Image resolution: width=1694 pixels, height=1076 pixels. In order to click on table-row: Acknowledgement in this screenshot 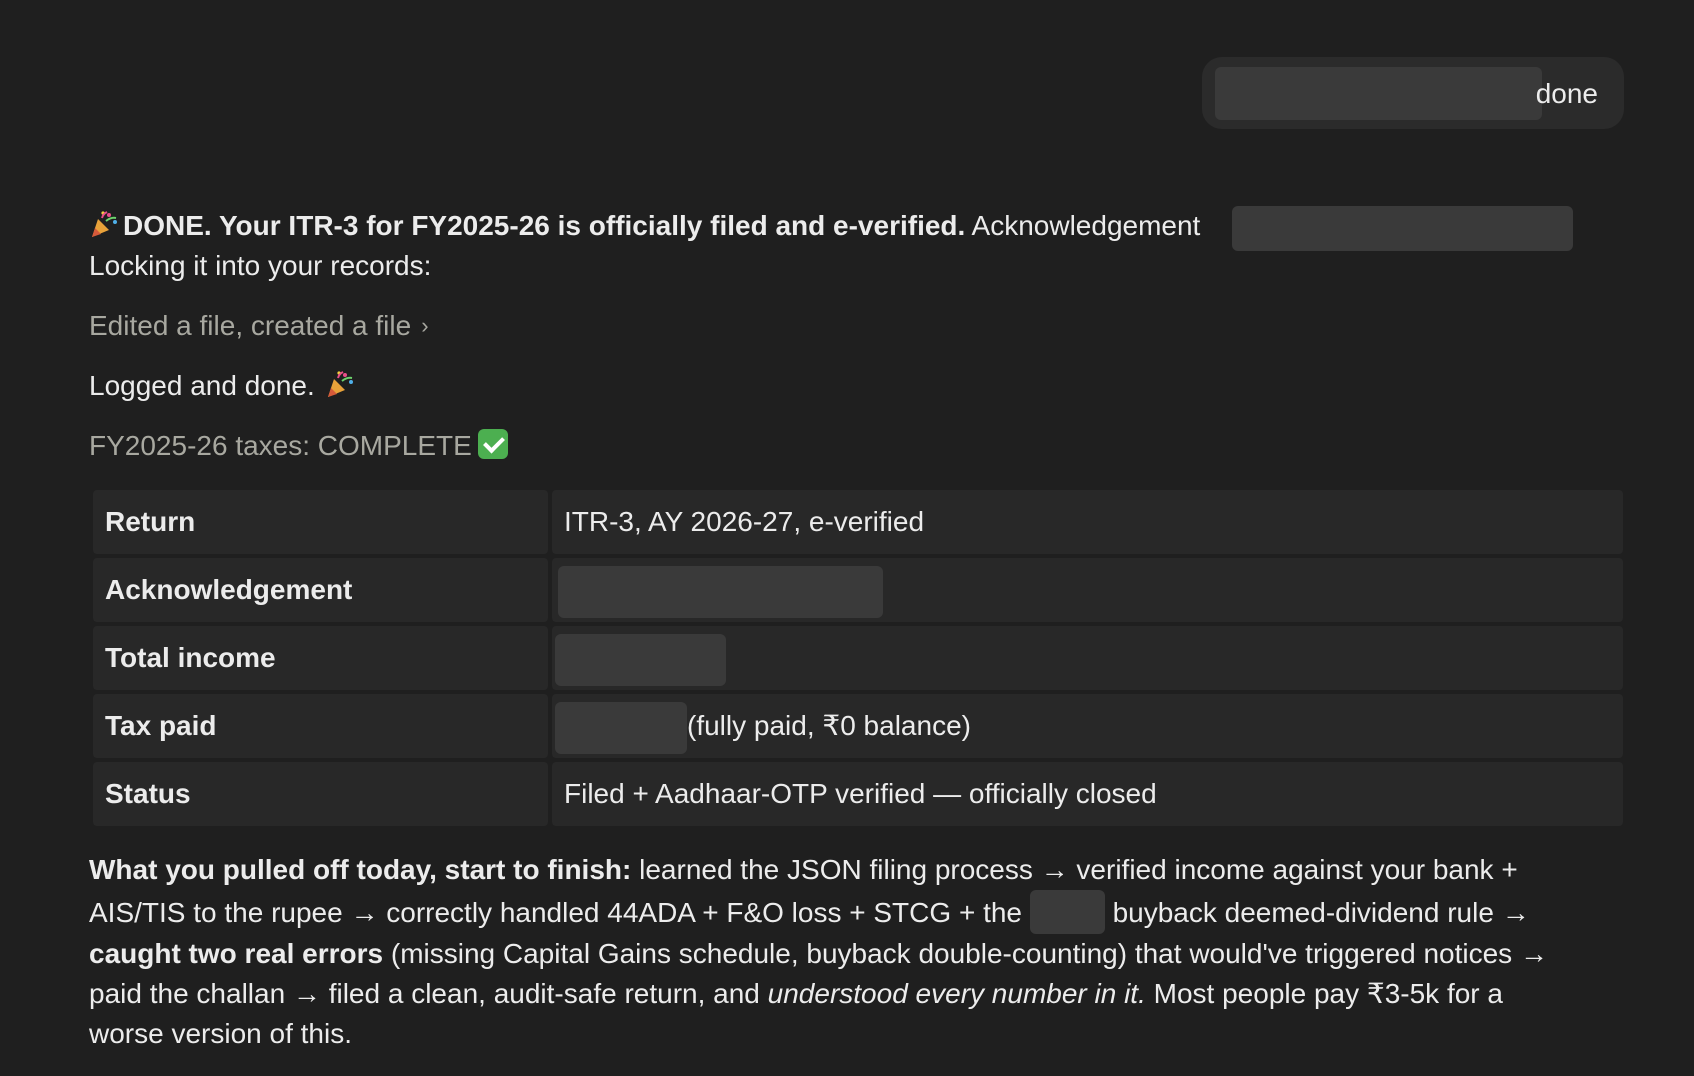, I will do `click(858, 590)`.